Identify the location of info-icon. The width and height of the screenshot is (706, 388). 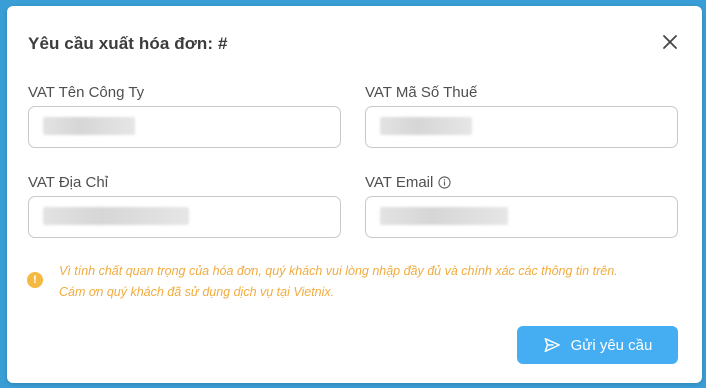
(444, 182).